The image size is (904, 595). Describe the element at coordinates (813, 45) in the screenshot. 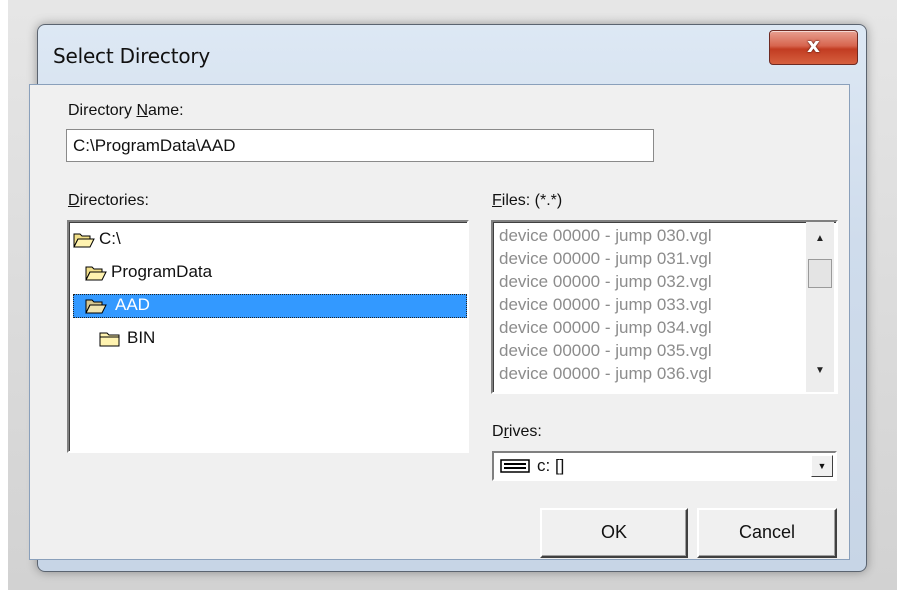

I see `close-icon: x` at that location.